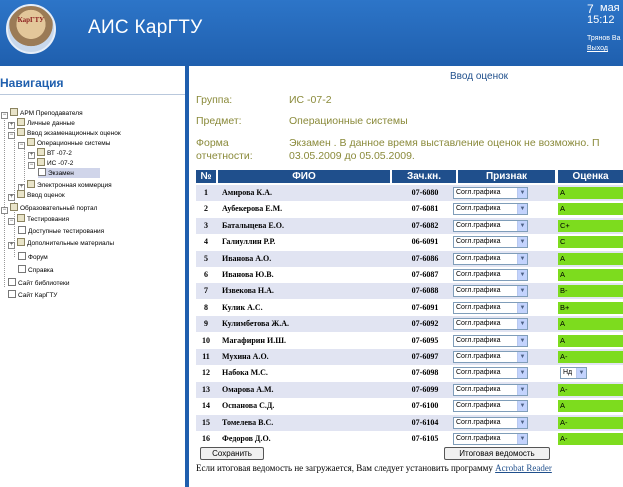  I want to click on save-button: Сохранить, so click(232, 453).